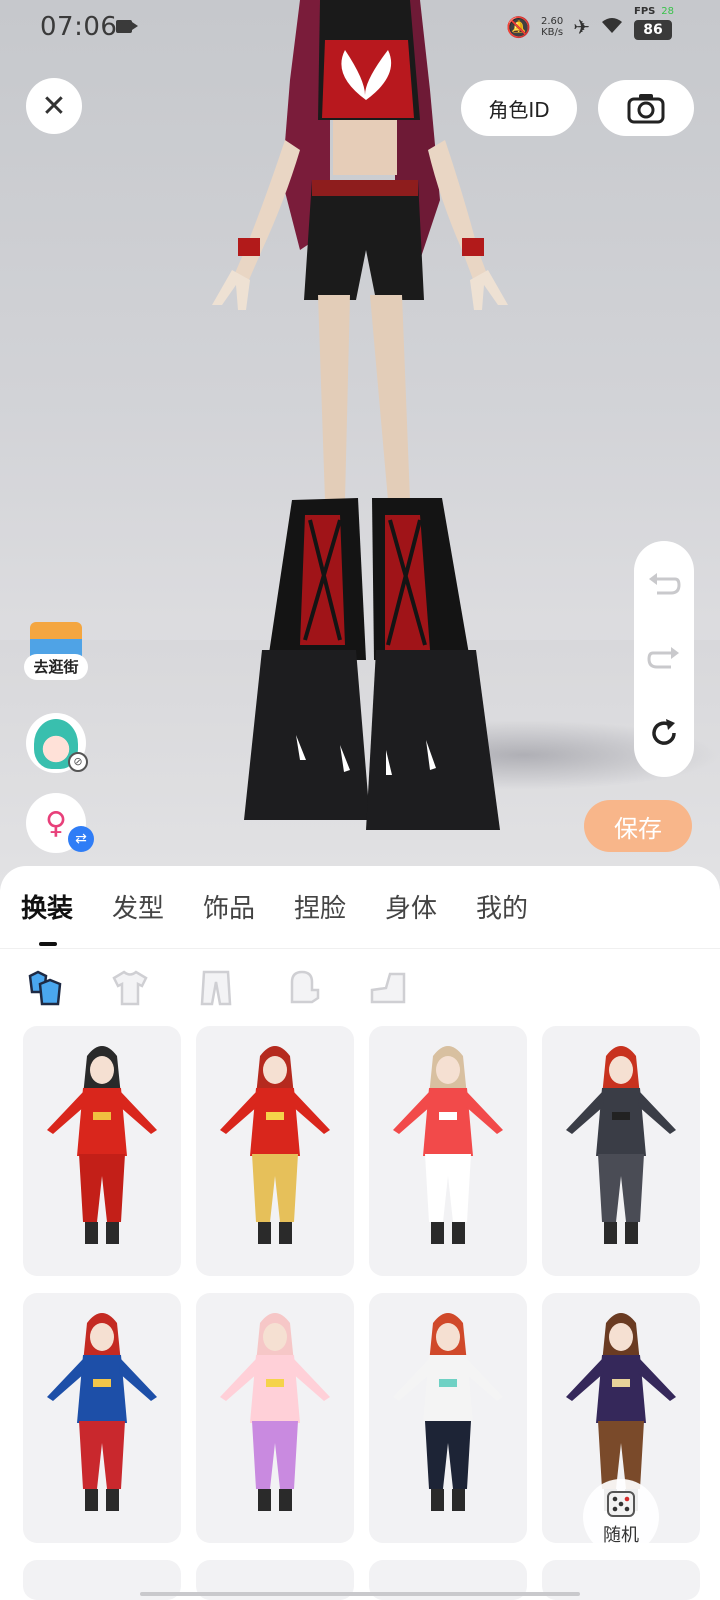 The image size is (720, 1600). I want to click on tab-body: 身体, so click(411, 906).